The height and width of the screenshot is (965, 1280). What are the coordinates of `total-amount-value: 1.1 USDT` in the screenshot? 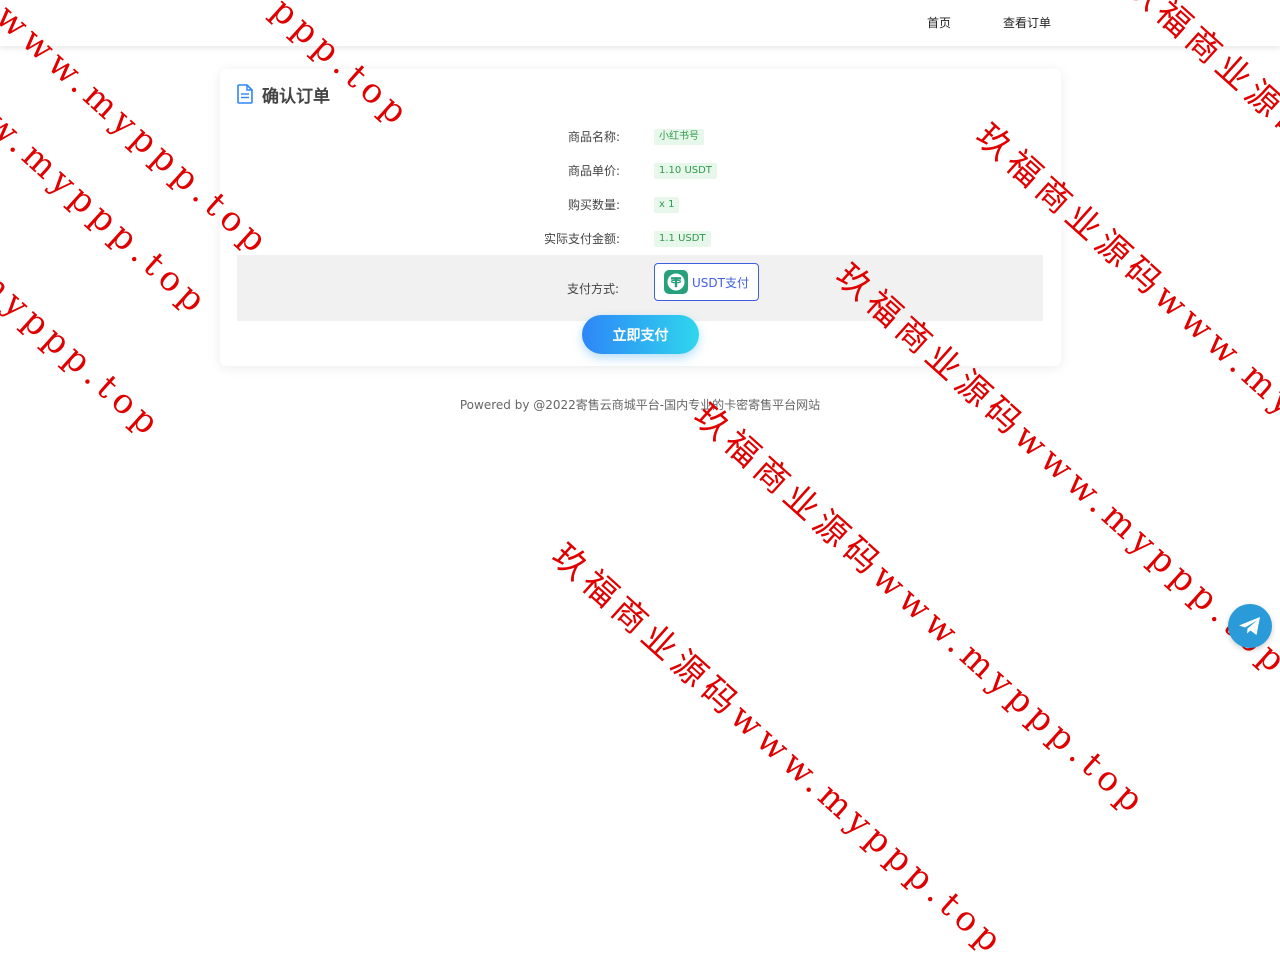 It's located at (682, 239).